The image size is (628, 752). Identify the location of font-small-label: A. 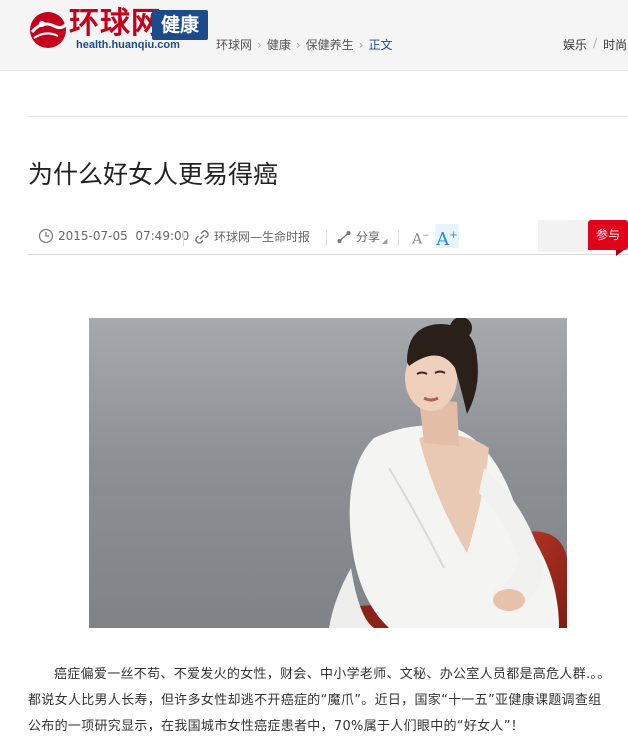
(417, 239).